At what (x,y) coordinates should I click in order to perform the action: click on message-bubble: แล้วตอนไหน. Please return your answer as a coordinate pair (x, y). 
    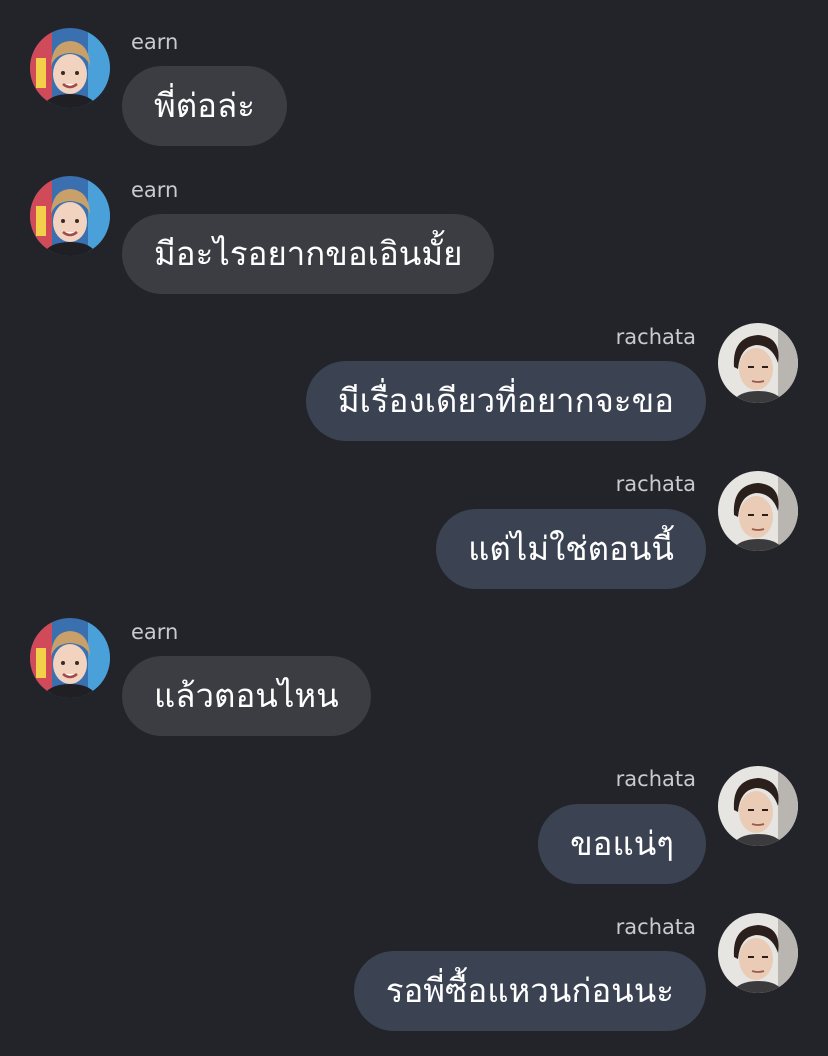
    Looking at the image, I should click on (246, 696).